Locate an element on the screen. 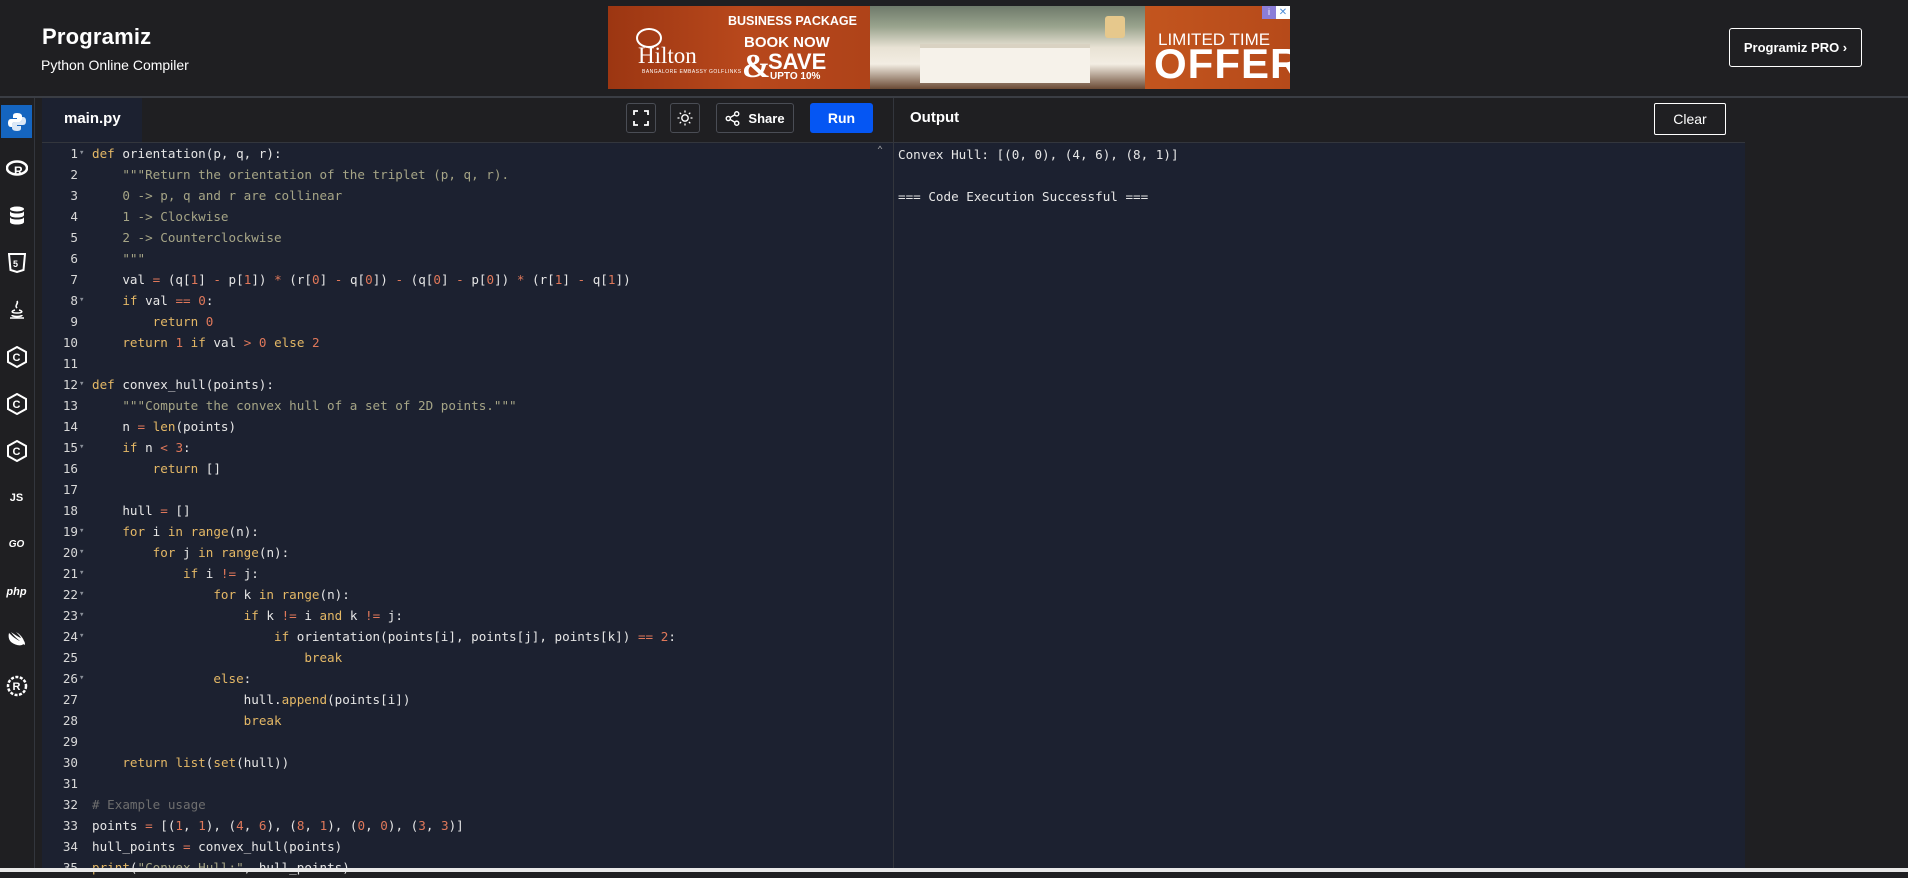 This screenshot has height=878, width=1908. code-line: 19 ▾ for i in range(n): is located at coordinates (467, 531).